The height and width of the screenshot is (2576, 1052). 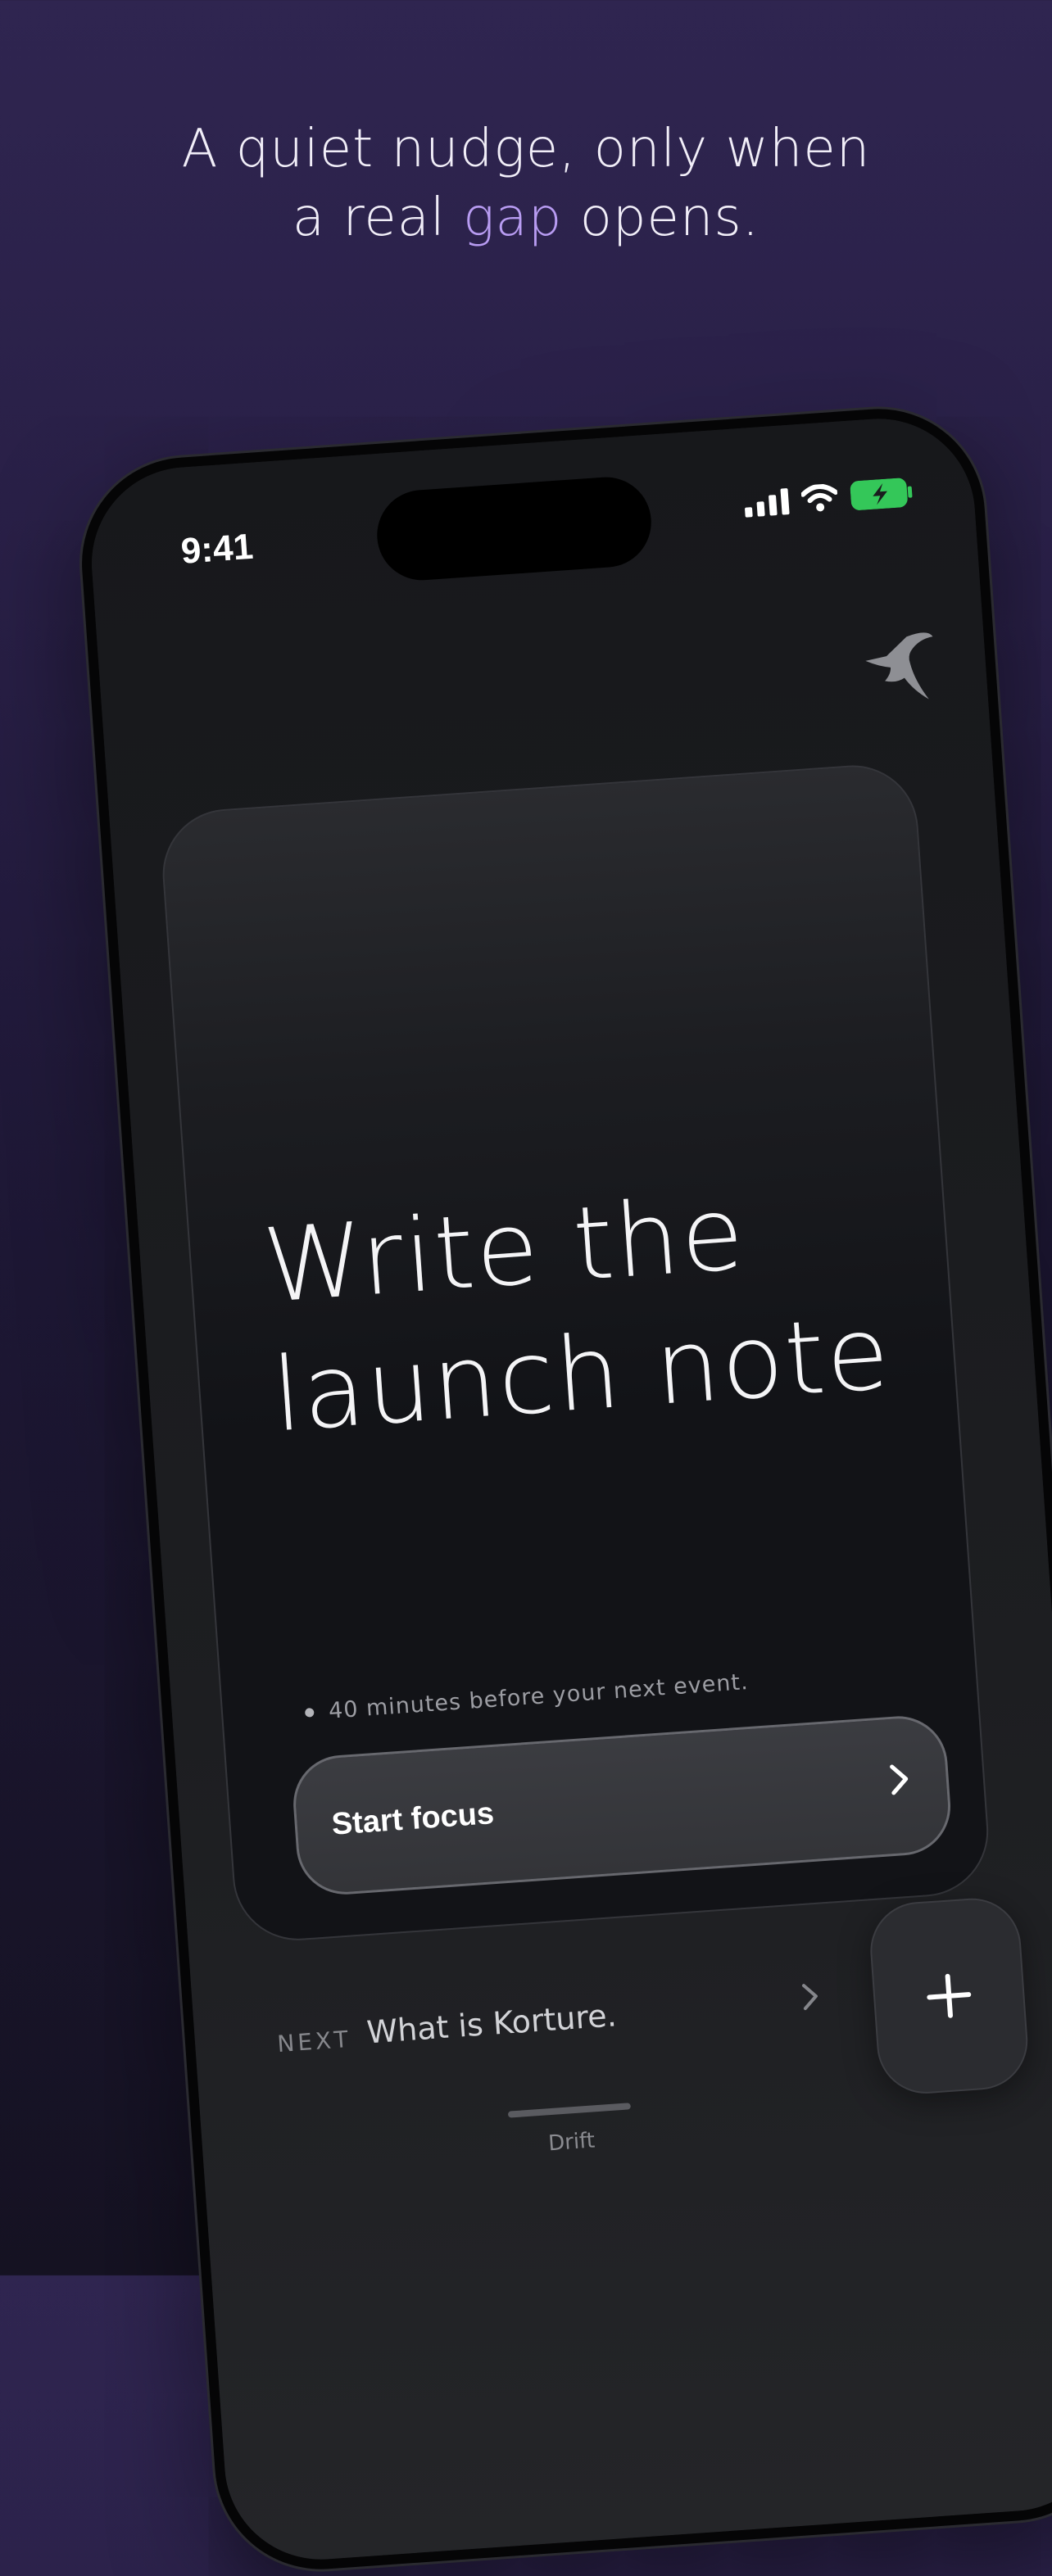 What do you see at coordinates (513, 218) in the screenshot?
I see `headline-accent-word: gap` at bounding box center [513, 218].